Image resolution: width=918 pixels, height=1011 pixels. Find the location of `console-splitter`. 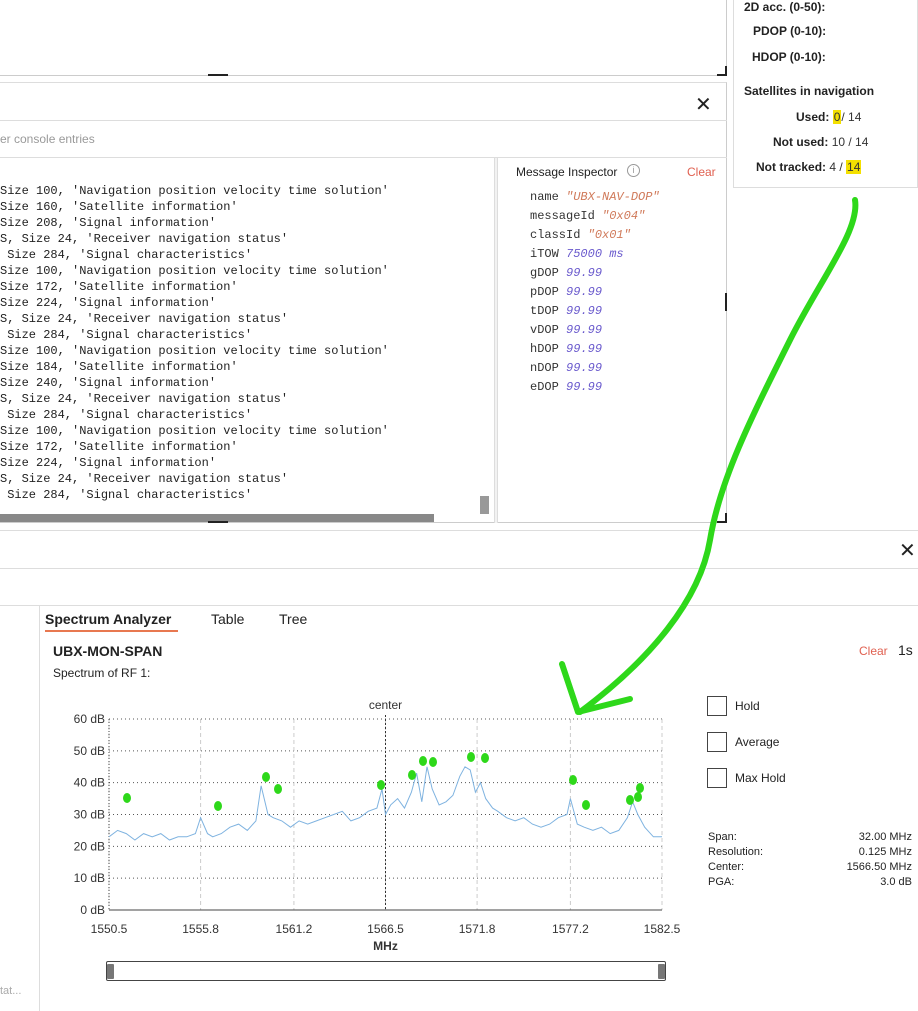

console-splitter is located at coordinates (496, 340).